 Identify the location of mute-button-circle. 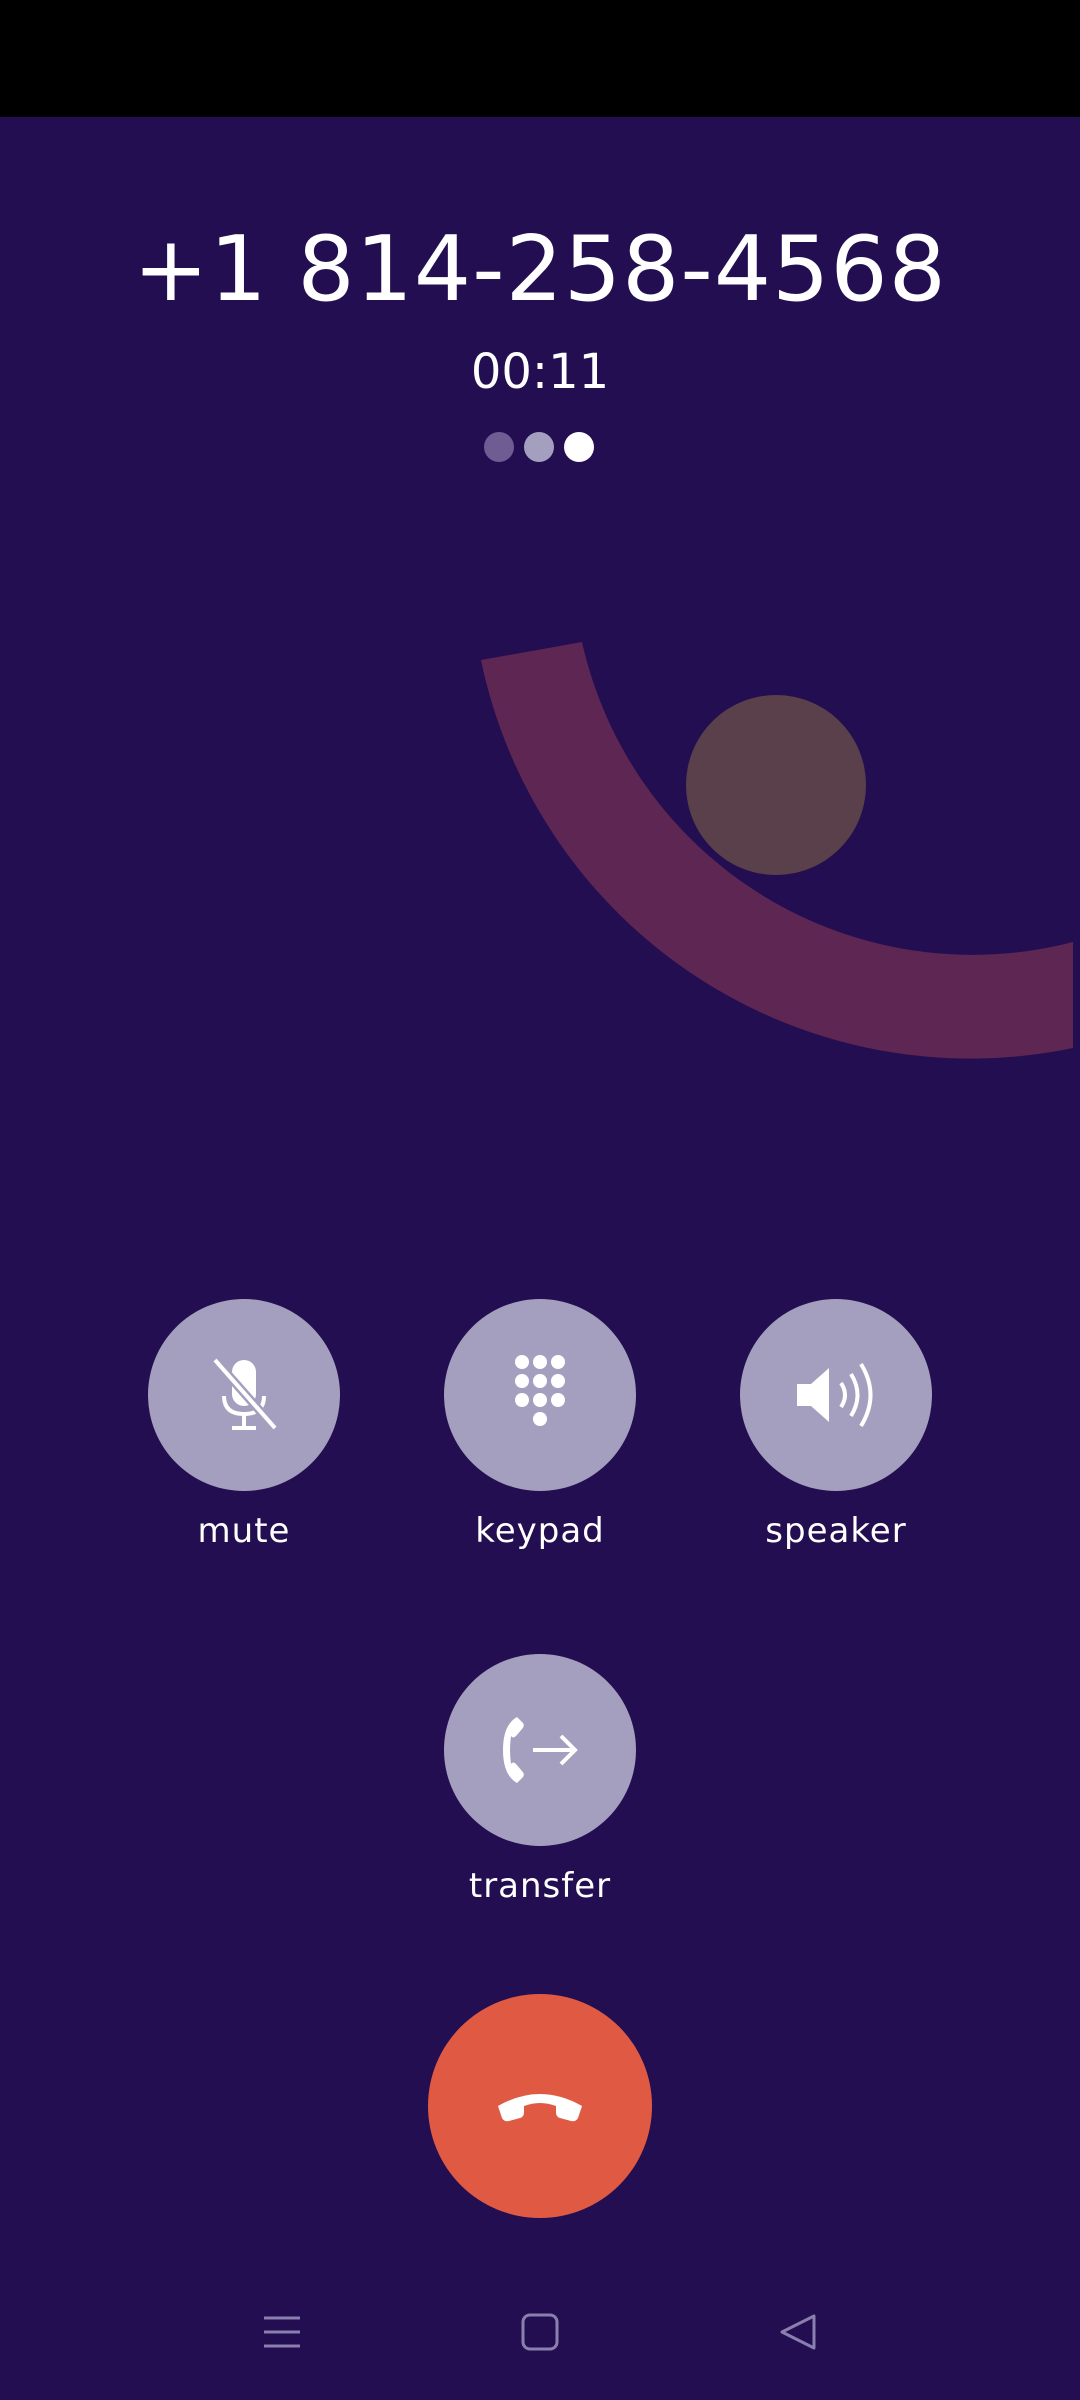
(244, 1395).